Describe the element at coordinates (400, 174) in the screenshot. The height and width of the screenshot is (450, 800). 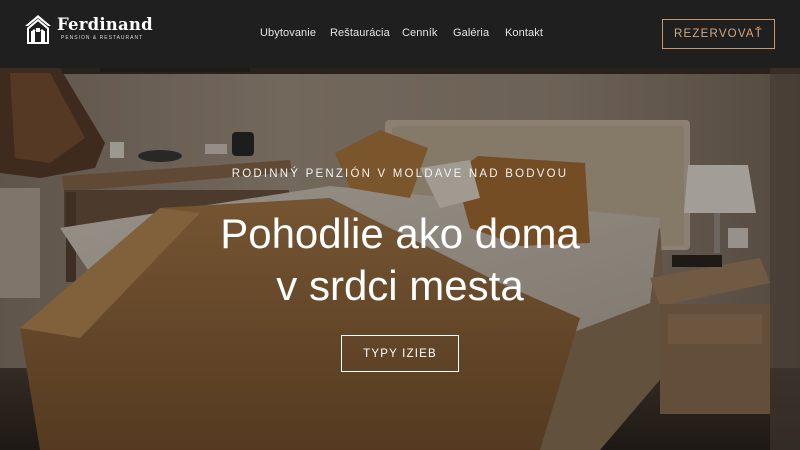
I see `hero-kicker: RODINNÝ PENZIÓN V MOLDAVE NAD BODVOU` at that location.